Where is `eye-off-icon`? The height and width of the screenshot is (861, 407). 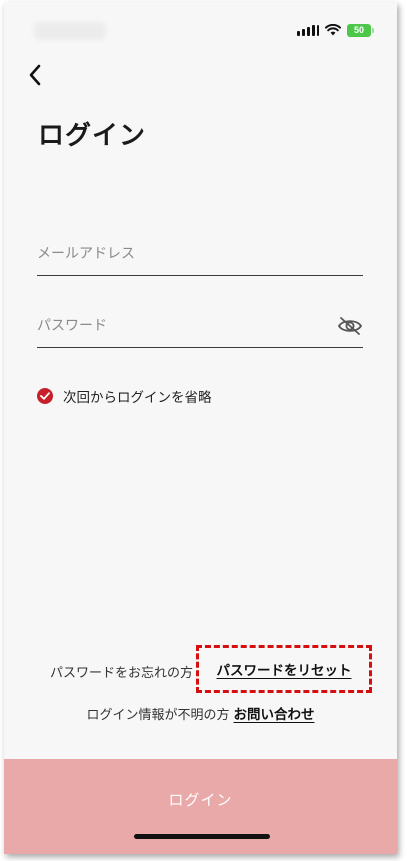
eye-off-icon is located at coordinates (350, 326).